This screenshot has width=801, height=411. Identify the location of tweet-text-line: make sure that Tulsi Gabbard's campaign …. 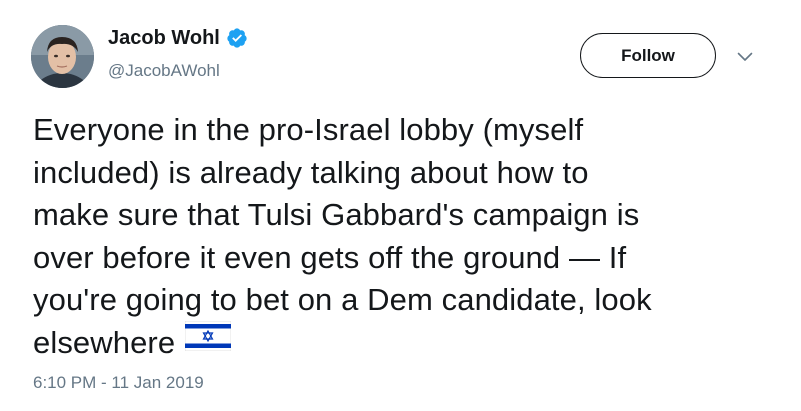
(336, 214).